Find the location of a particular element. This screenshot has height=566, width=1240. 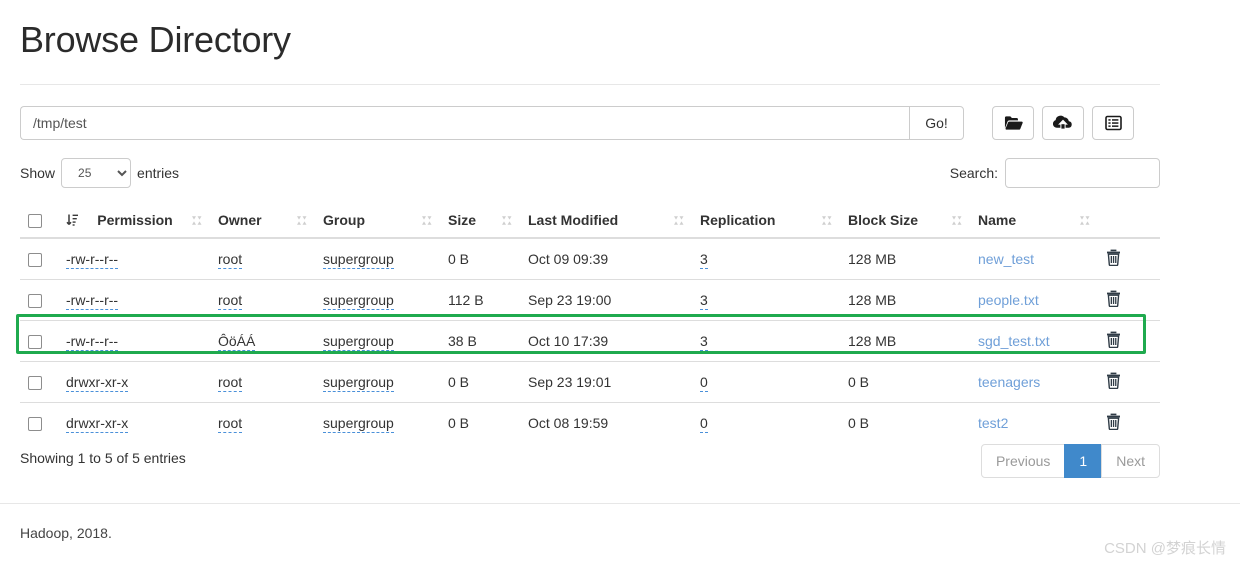

cell-last-modified: Oct 09 09:39 is located at coordinates (606, 258).